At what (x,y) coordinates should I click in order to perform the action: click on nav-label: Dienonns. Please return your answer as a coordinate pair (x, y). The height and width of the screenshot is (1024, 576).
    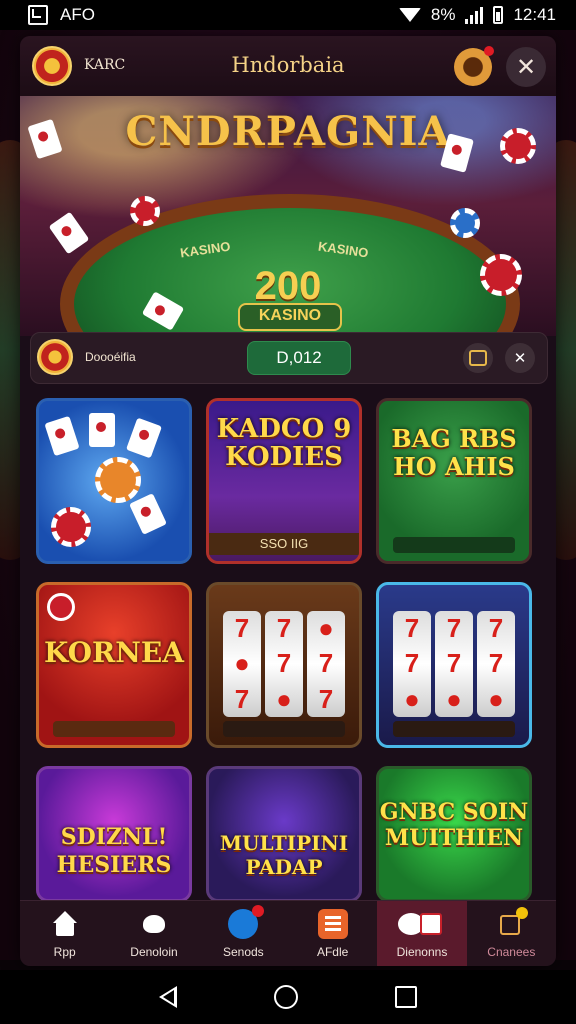
    Looking at the image, I should click on (422, 952).